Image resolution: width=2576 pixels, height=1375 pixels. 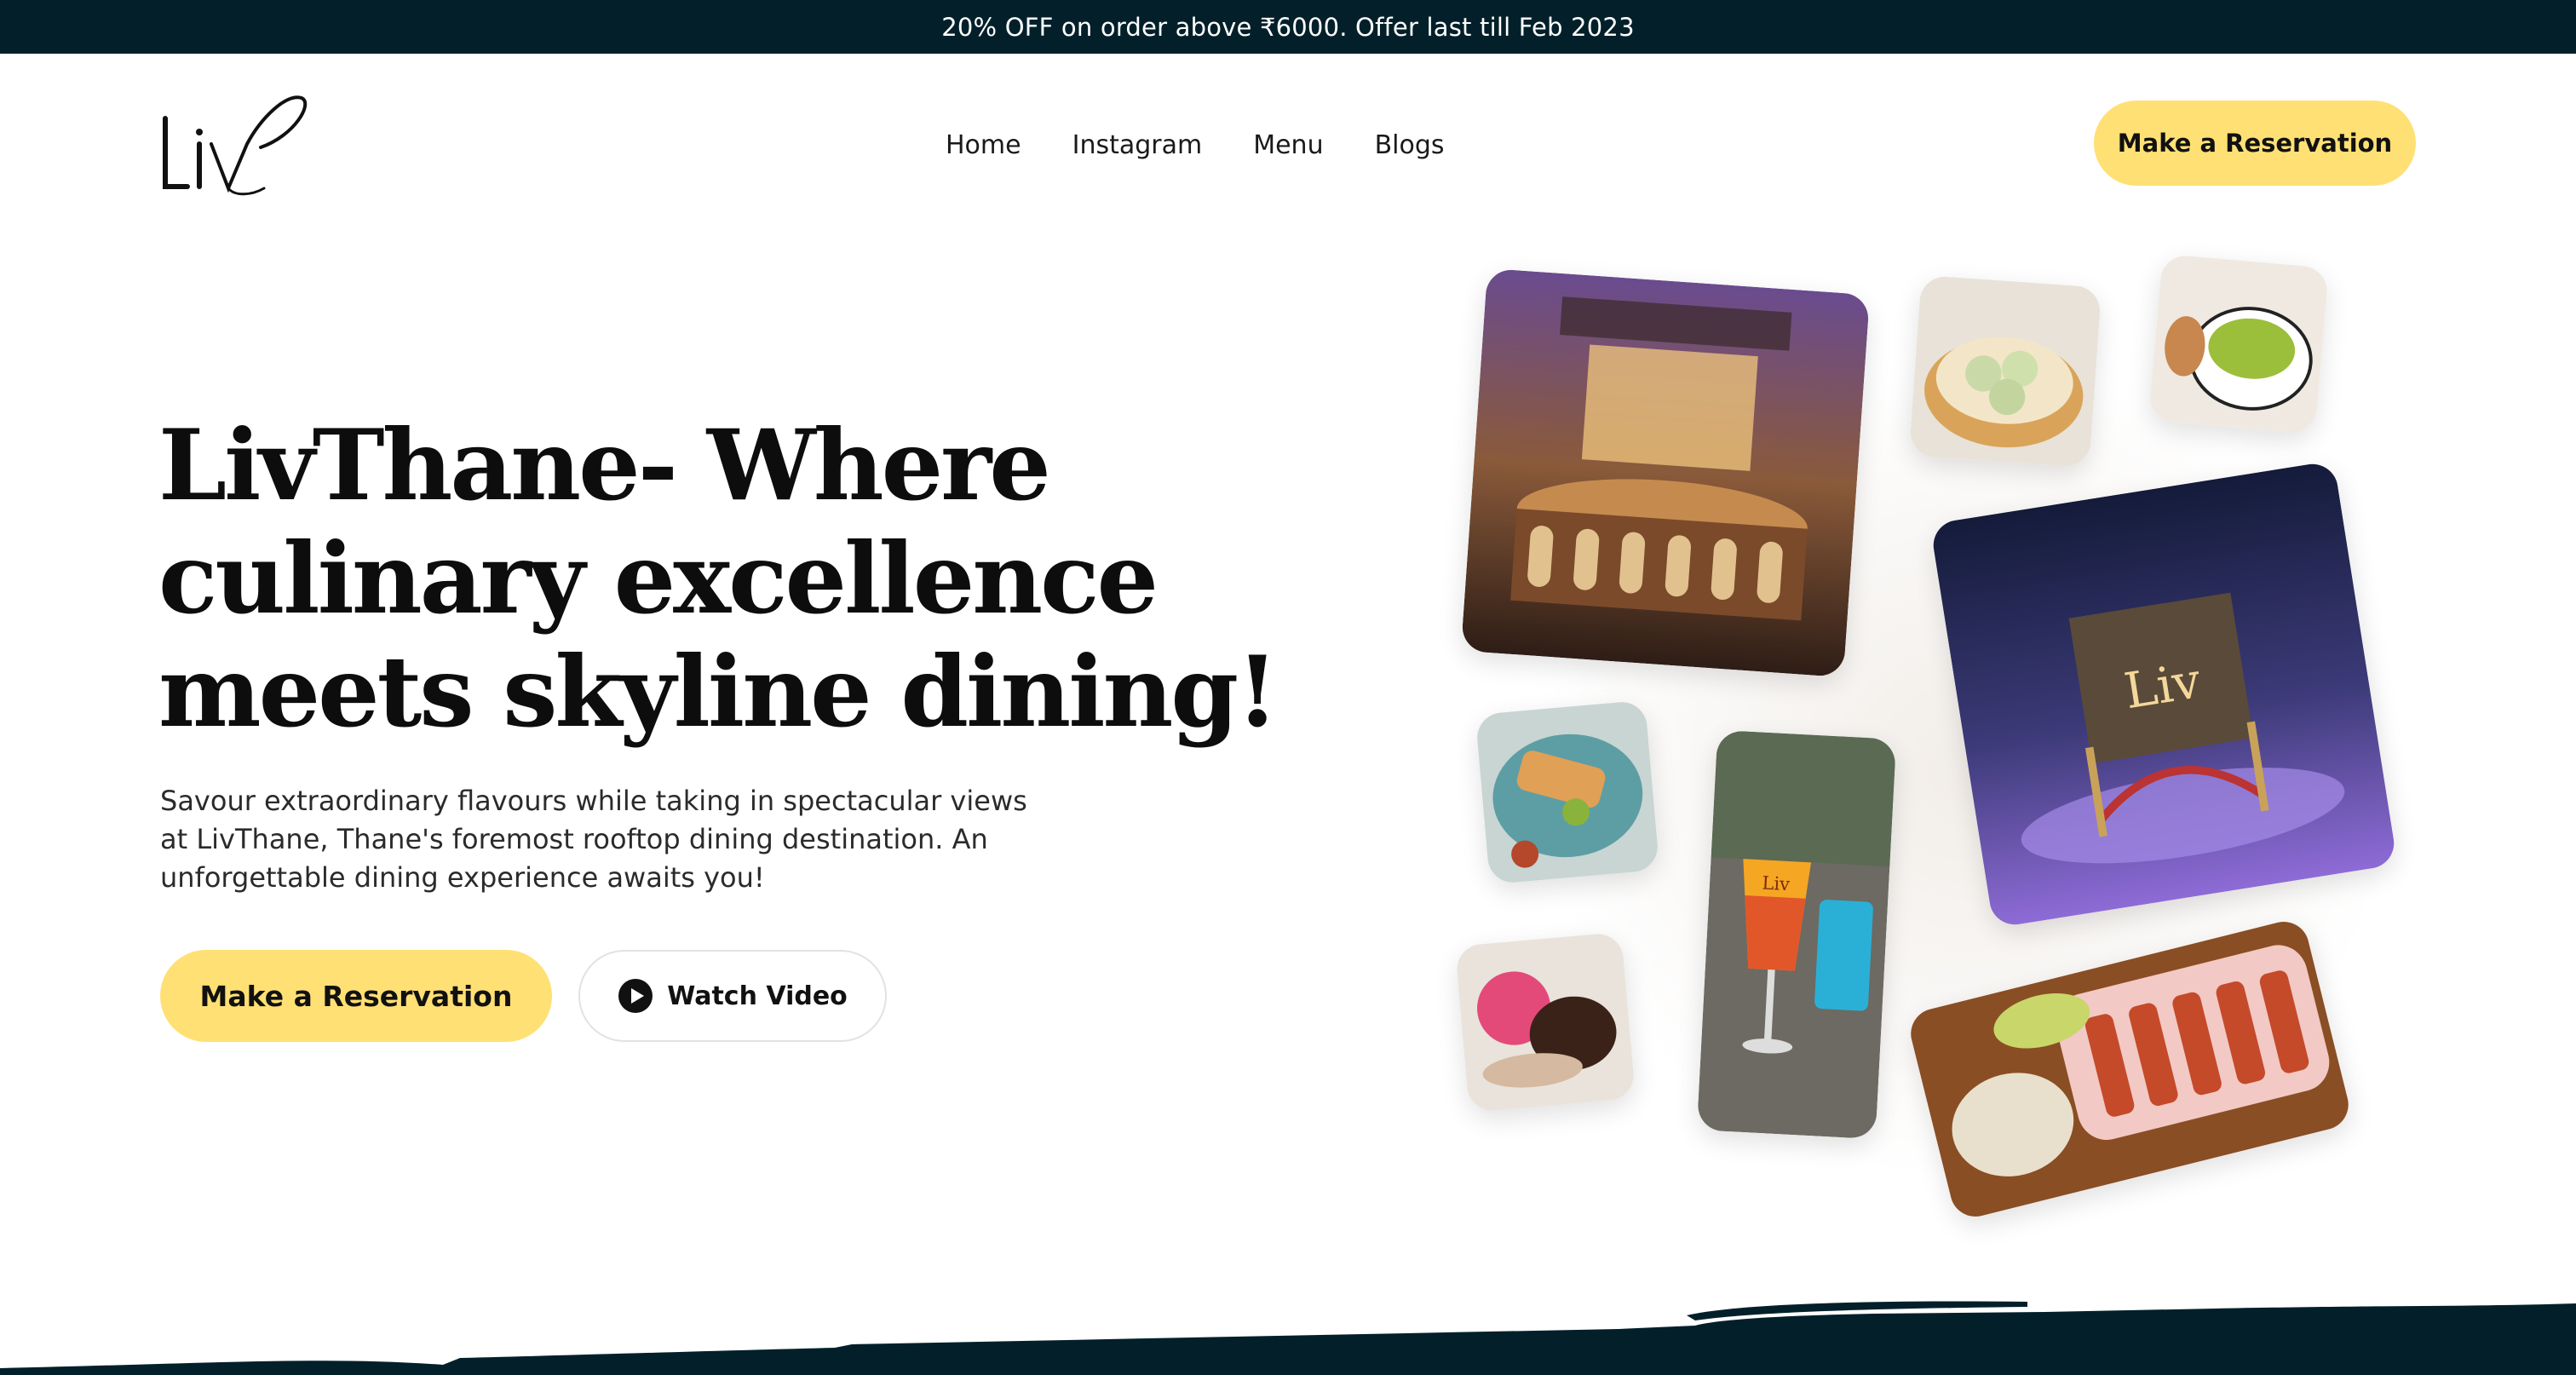 I want to click on nav-item-blogs: Blogs, so click(x=1410, y=145).